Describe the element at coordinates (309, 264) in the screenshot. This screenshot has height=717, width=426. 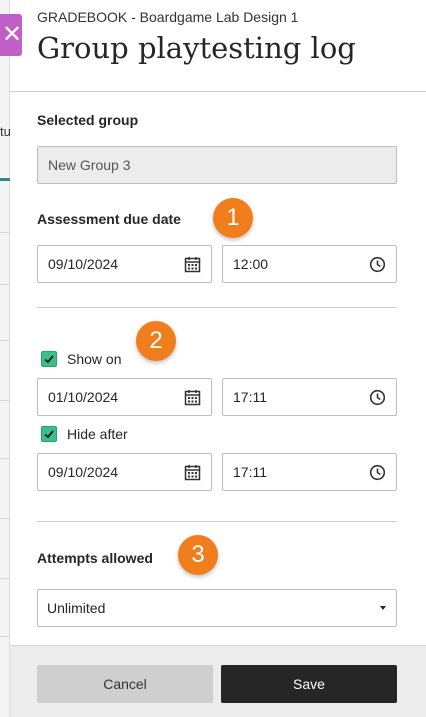
I see `due-time-input: 12:00` at that location.